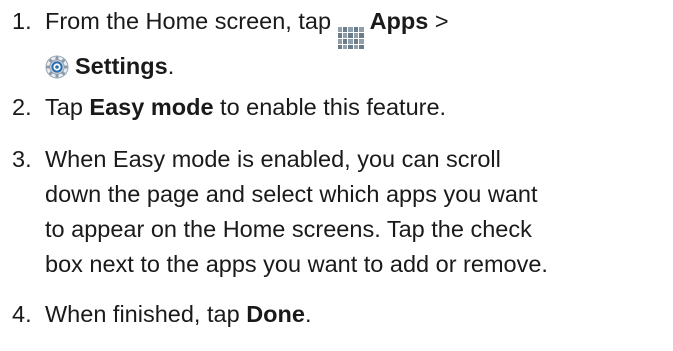 Image resolution: width=673 pixels, height=351 pixels. I want to click on step-text-segment: From the Home screen, tap, so click(191, 21).